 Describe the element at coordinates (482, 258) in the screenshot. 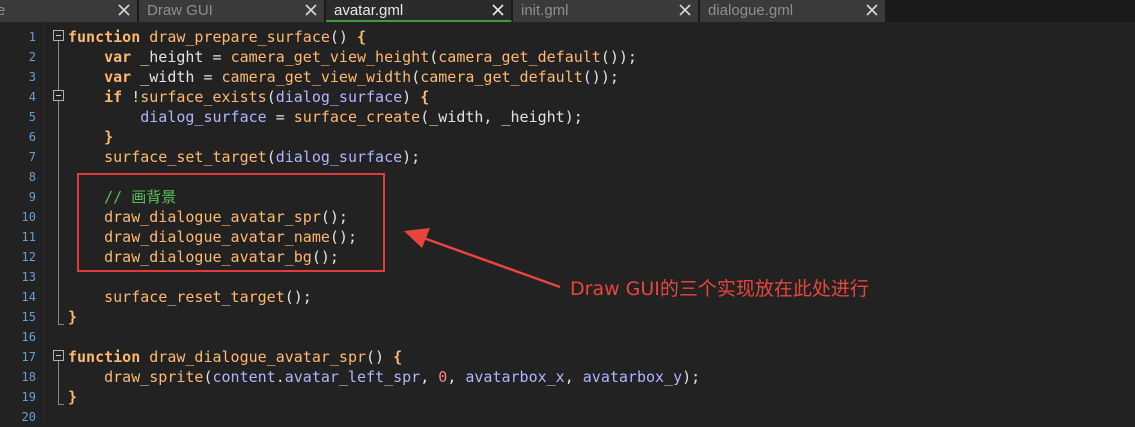

I see `annotation-arrow` at that location.